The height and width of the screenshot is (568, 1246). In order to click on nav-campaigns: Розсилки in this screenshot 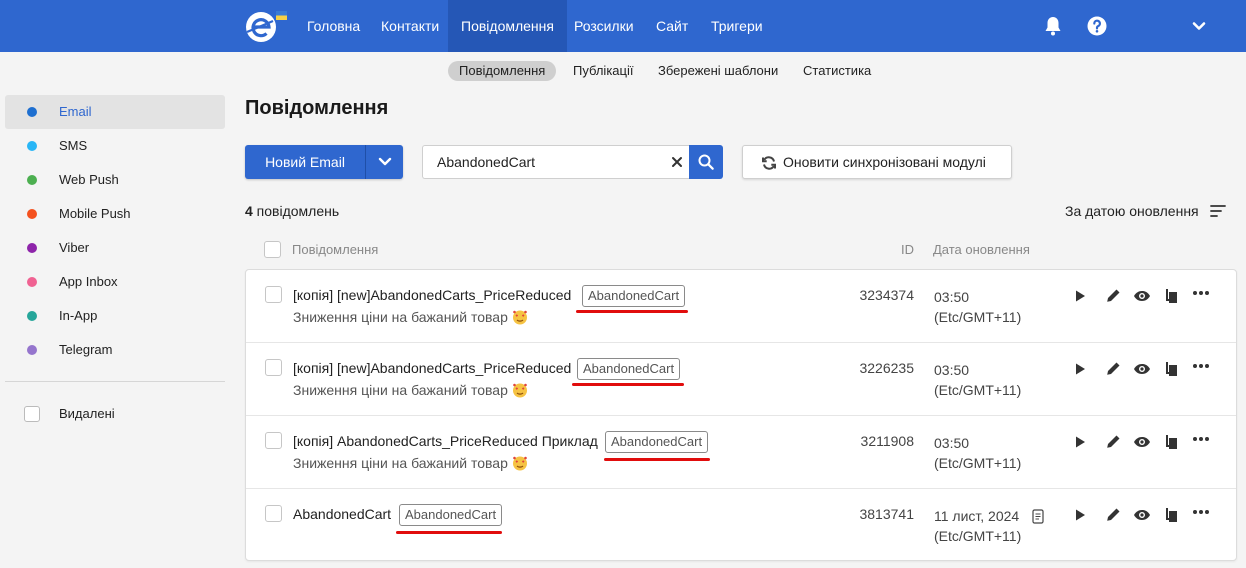, I will do `click(604, 26)`.